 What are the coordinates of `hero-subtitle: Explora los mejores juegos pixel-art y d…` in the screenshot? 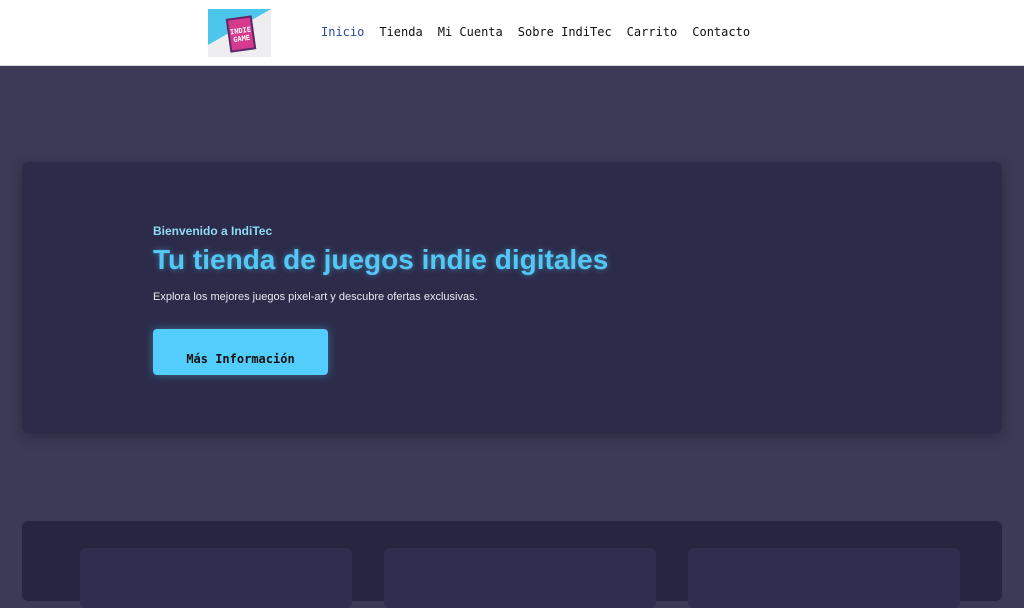 It's located at (315, 297).